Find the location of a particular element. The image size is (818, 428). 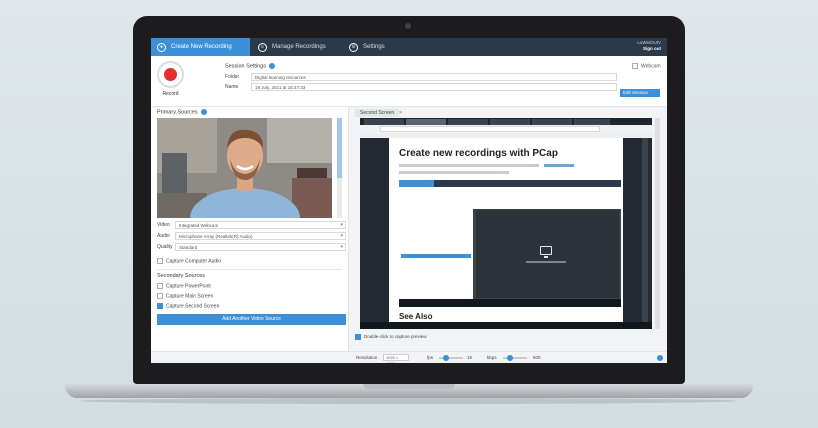

fps-value: 15 is located at coordinates (470, 357).